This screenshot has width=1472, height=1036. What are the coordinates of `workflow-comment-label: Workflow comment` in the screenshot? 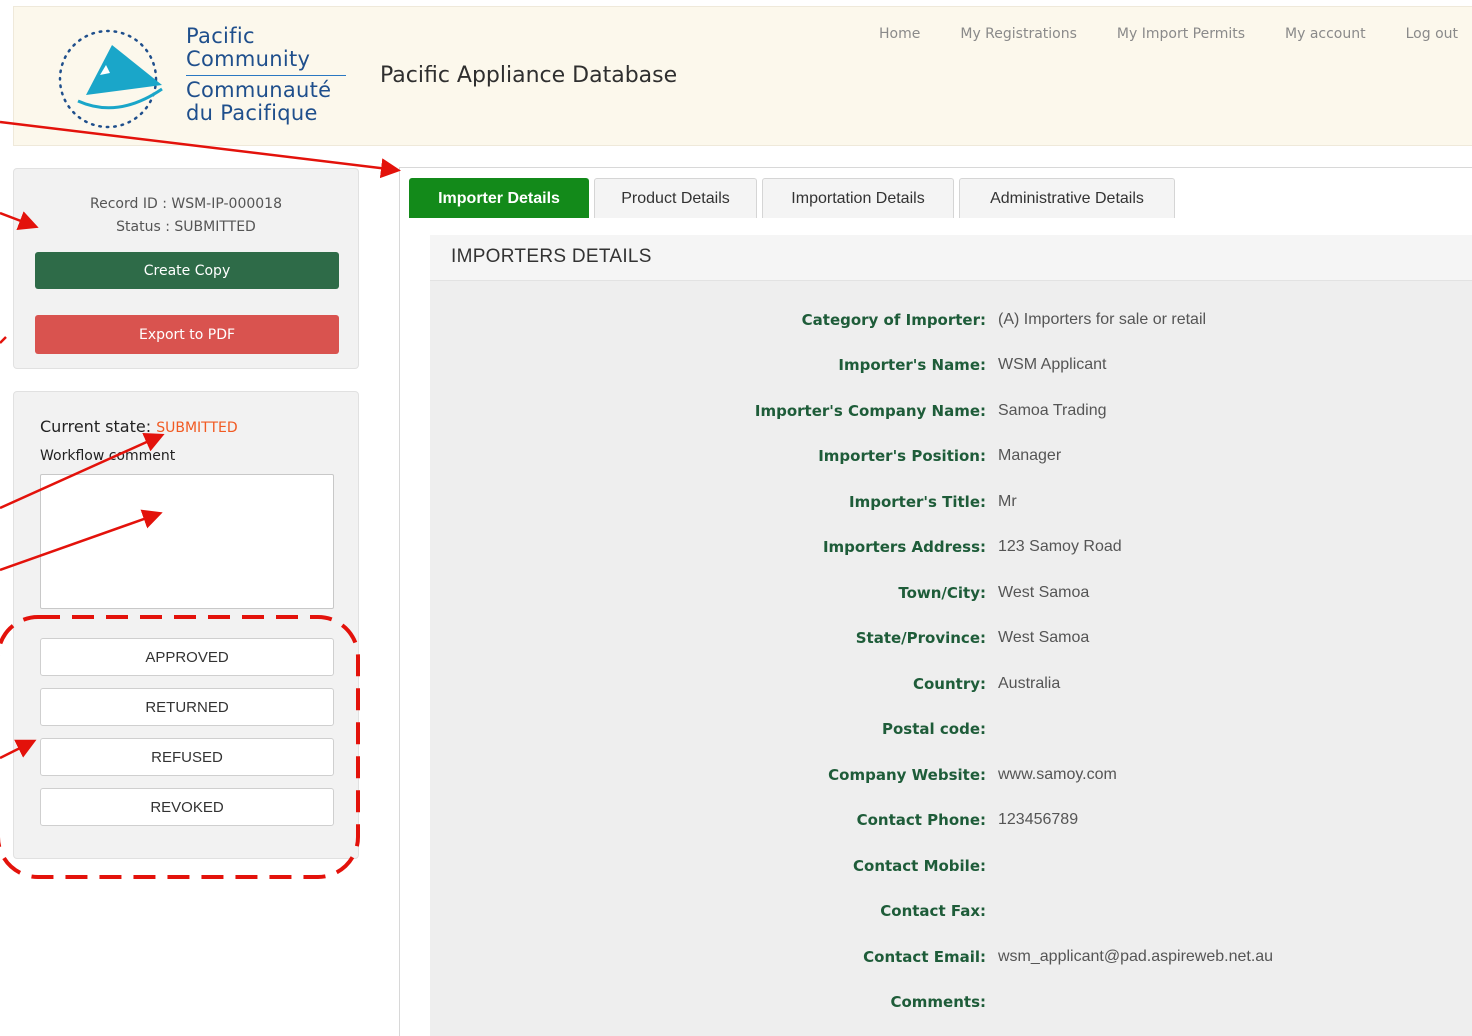 It's located at (108, 456).